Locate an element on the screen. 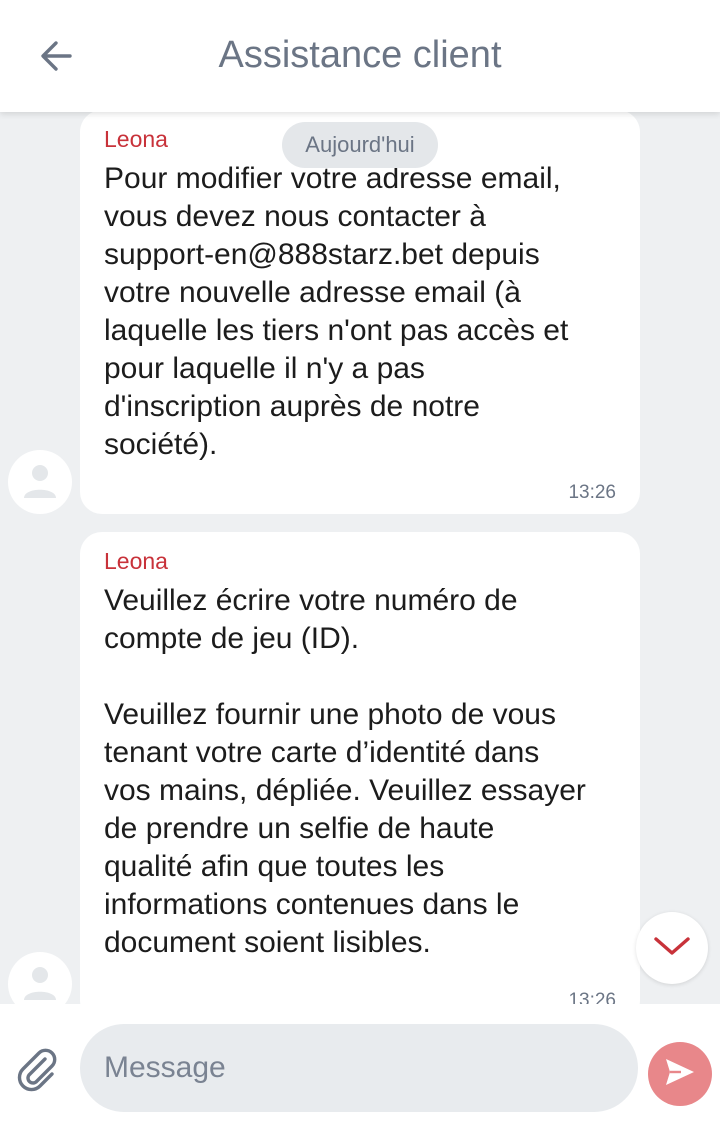 The width and height of the screenshot is (720, 1134). scroll-to-bottom-button is located at coordinates (672, 948).